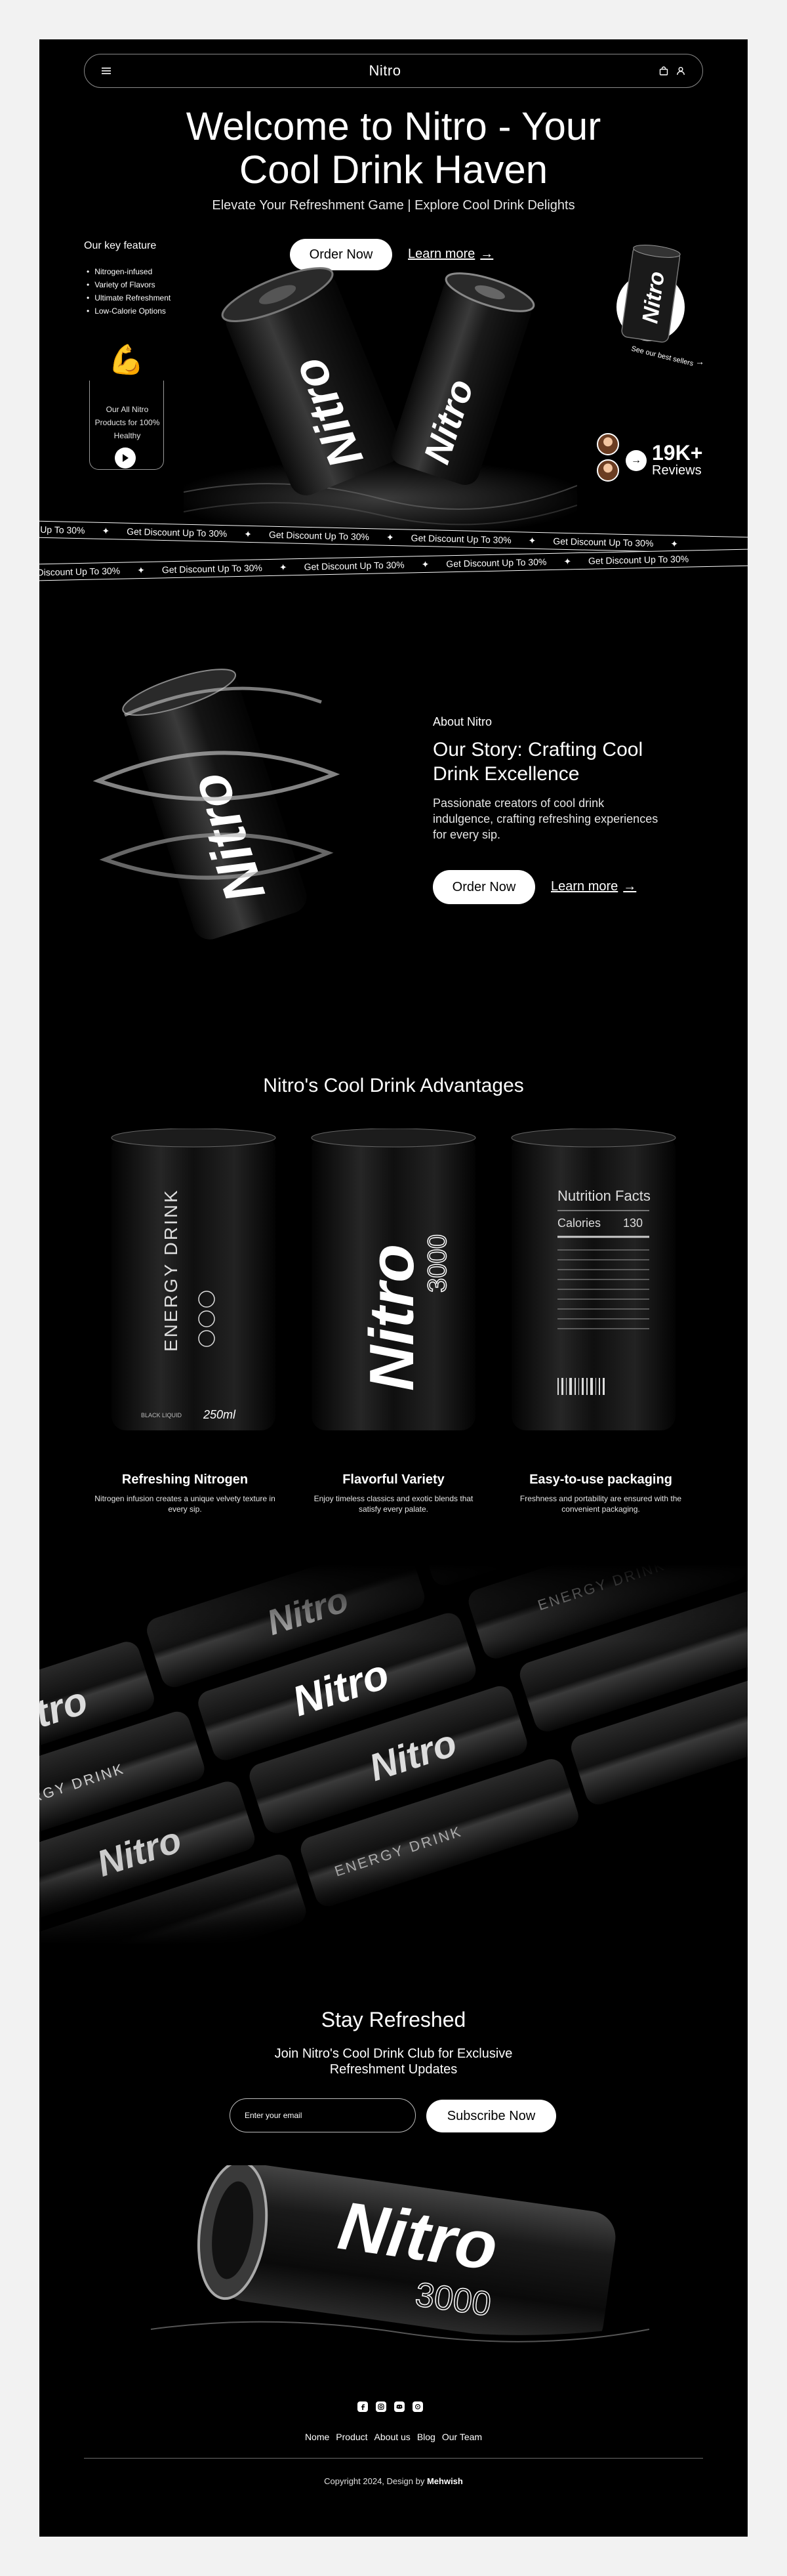 This screenshot has height=2576, width=787. I want to click on brand-logo: Nitro, so click(385, 71).